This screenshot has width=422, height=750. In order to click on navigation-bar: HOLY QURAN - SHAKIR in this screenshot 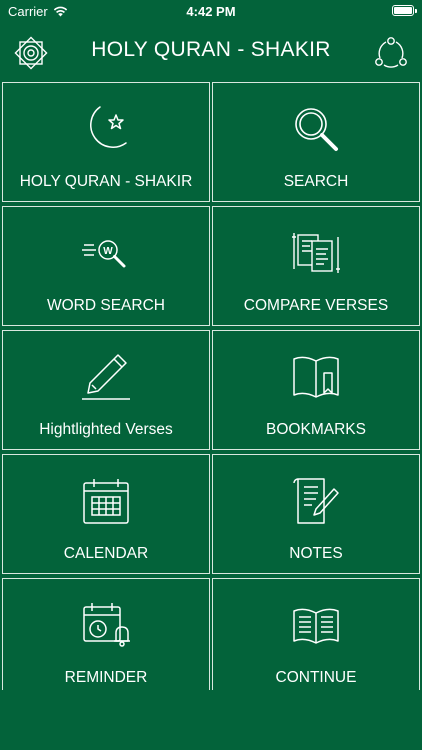, I will do `click(211, 52)`.